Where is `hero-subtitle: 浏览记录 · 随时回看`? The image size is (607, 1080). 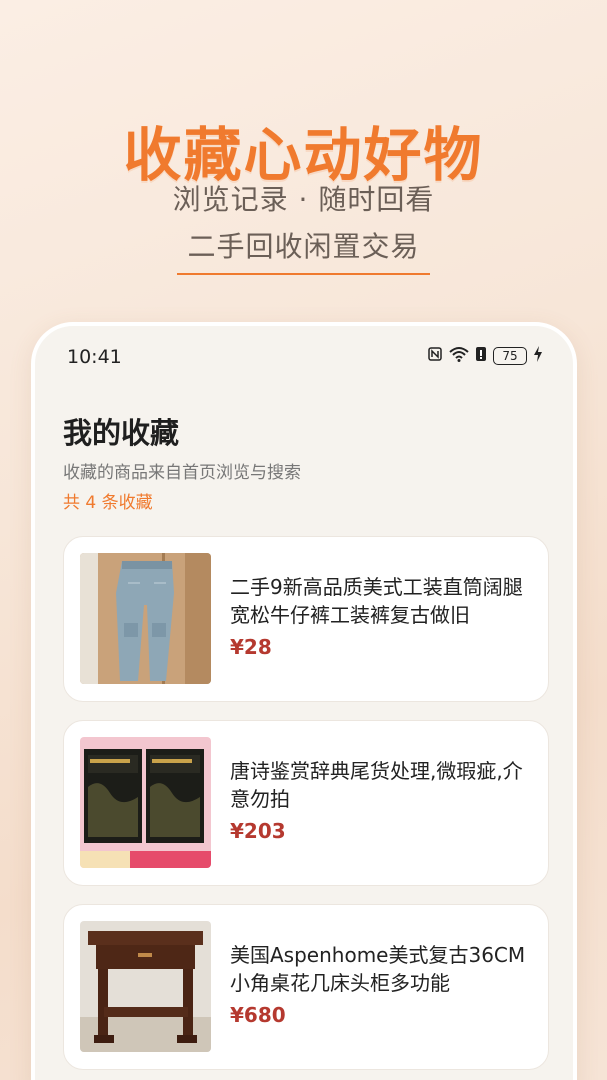
hero-subtitle: 浏览记录 · 随时回看 is located at coordinates (303, 199).